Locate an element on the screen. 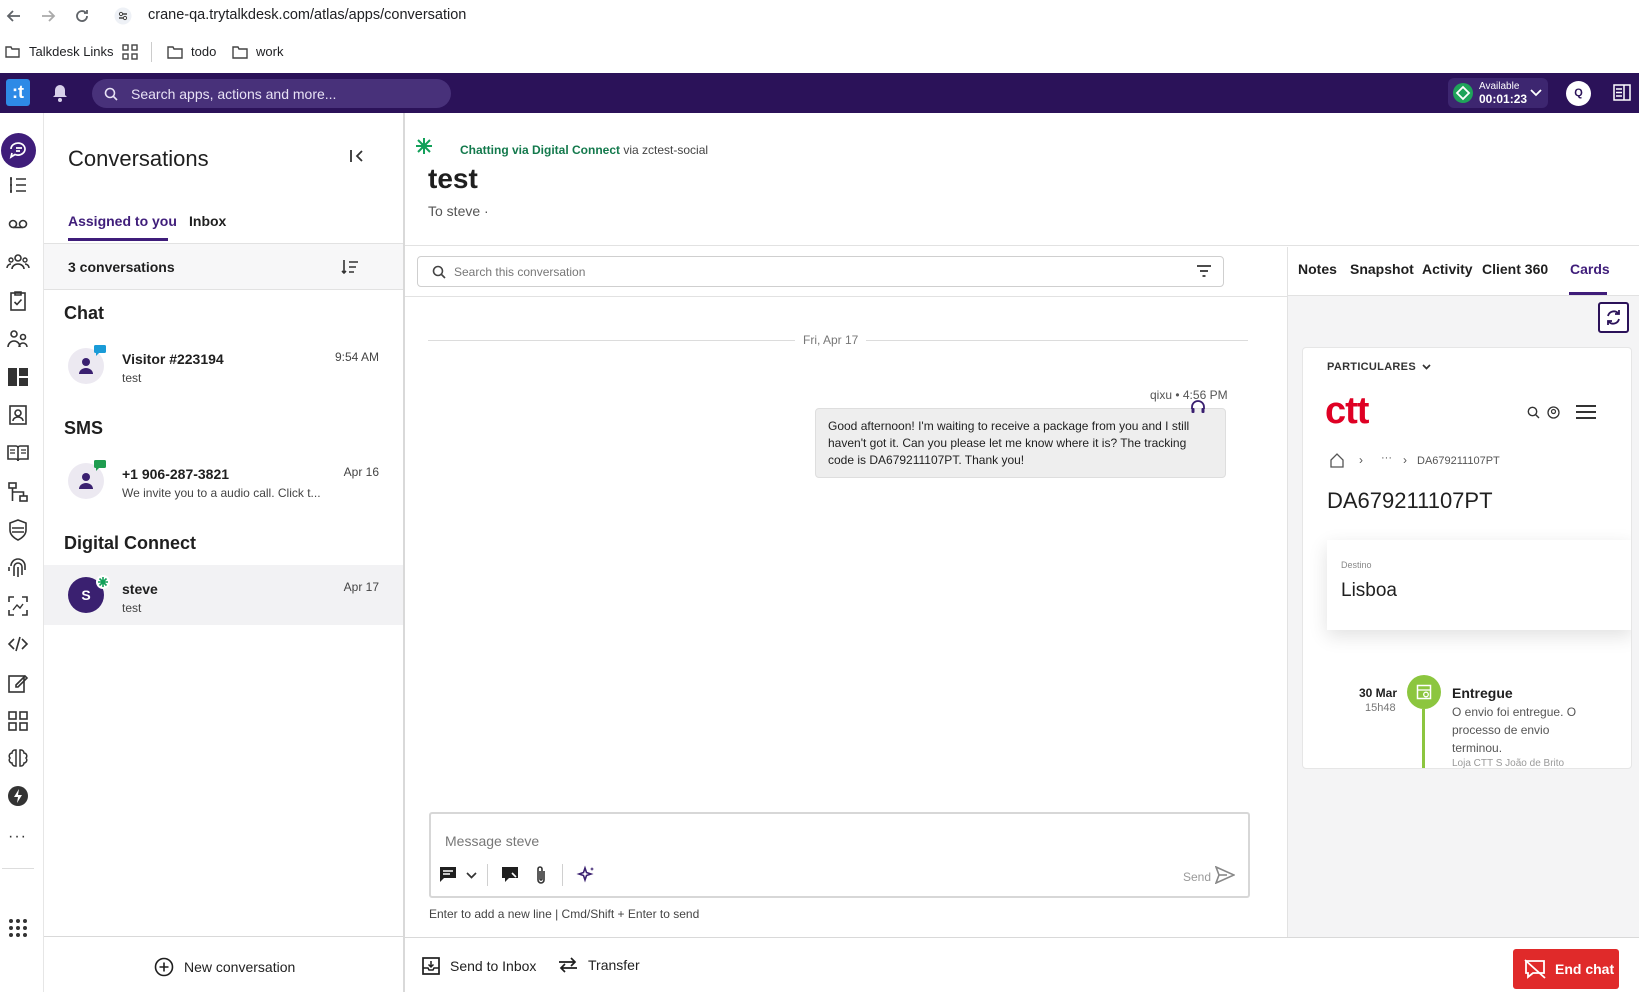 The width and height of the screenshot is (1639, 992). refresh-card-button is located at coordinates (1613, 317).